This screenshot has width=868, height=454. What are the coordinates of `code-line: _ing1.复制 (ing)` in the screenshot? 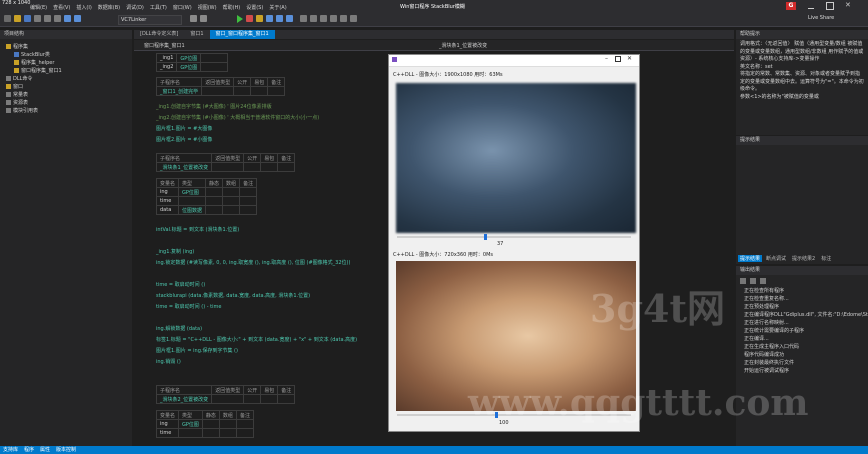 It's located at (175, 251).